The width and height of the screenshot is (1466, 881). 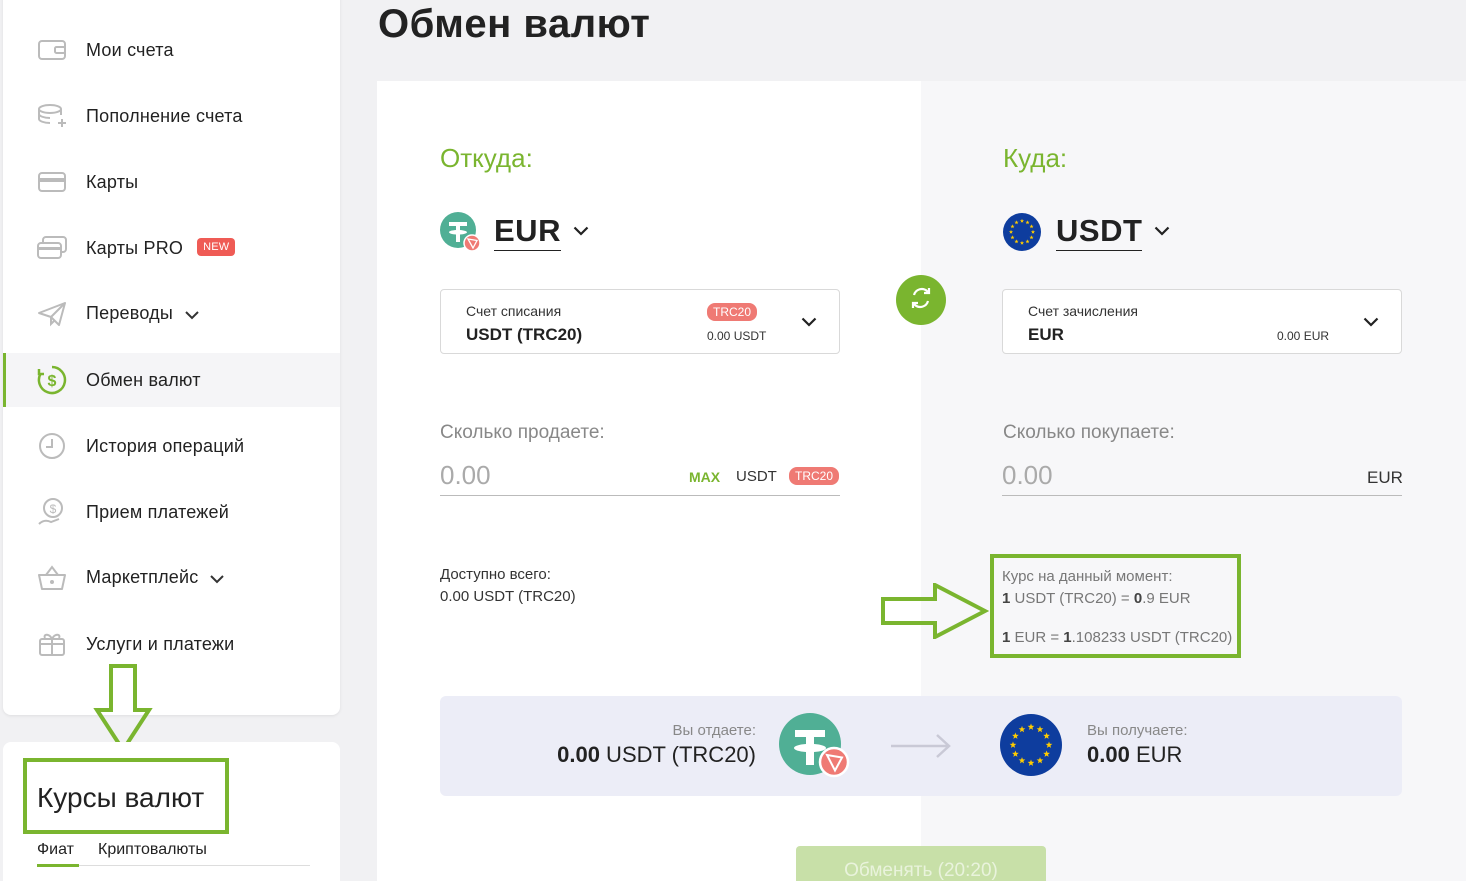 What do you see at coordinates (704, 477) in the screenshot?
I see `max-button: MAX` at bounding box center [704, 477].